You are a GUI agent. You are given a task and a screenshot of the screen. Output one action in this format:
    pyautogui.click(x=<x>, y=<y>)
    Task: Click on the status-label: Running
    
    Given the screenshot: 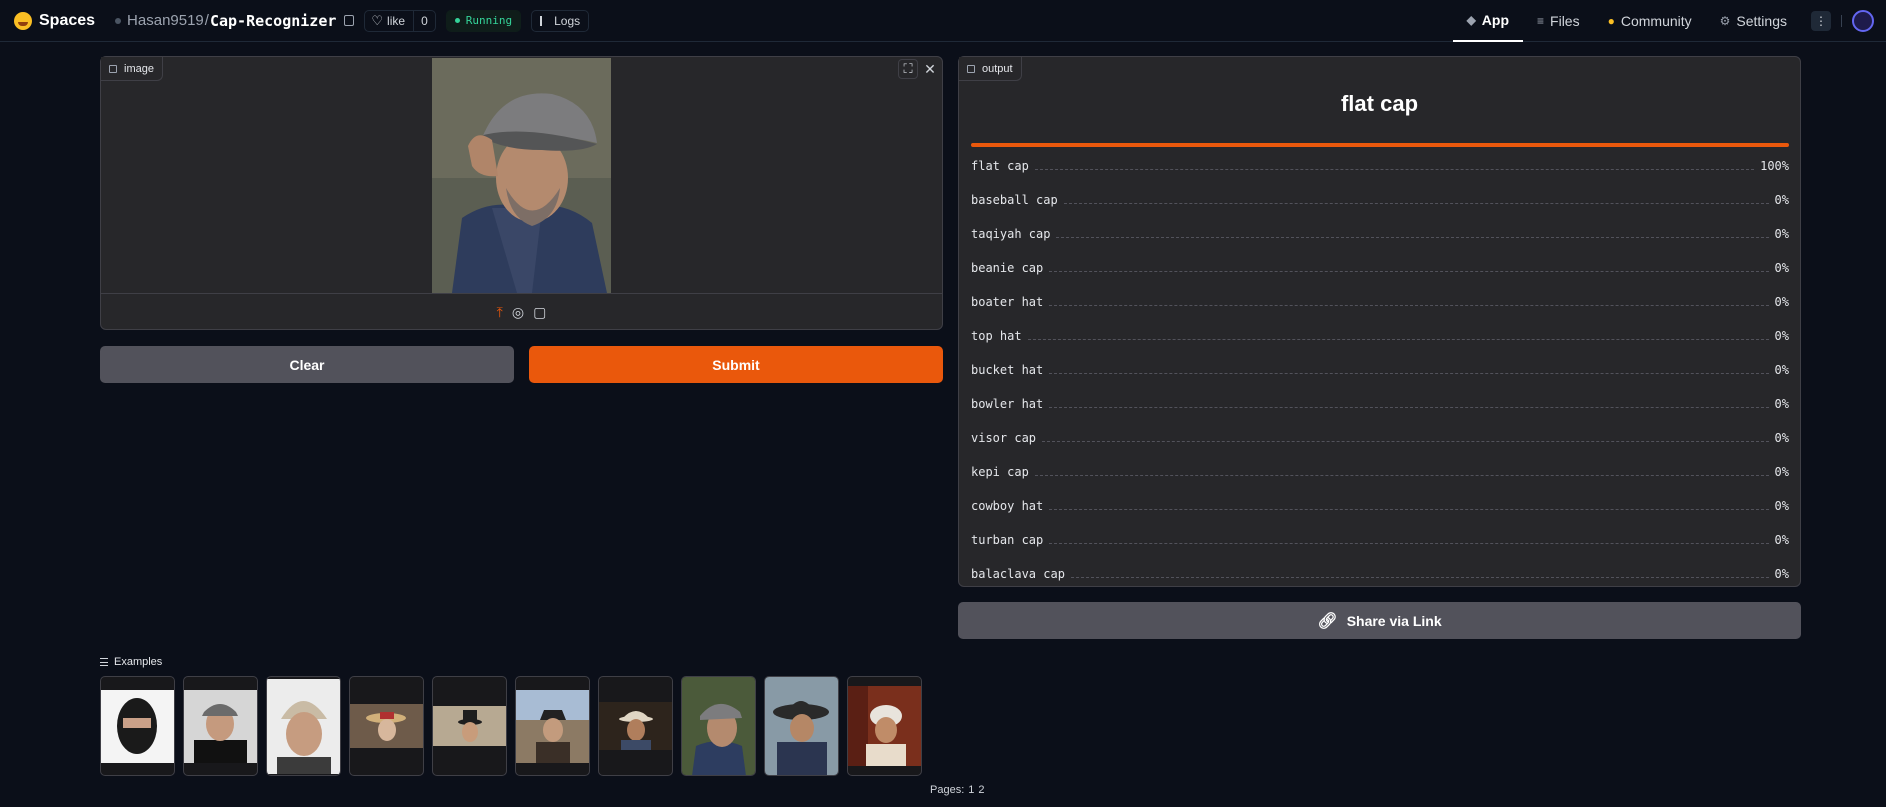 What is the action you would take?
    pyautogui.click(x=489, y=20)
    